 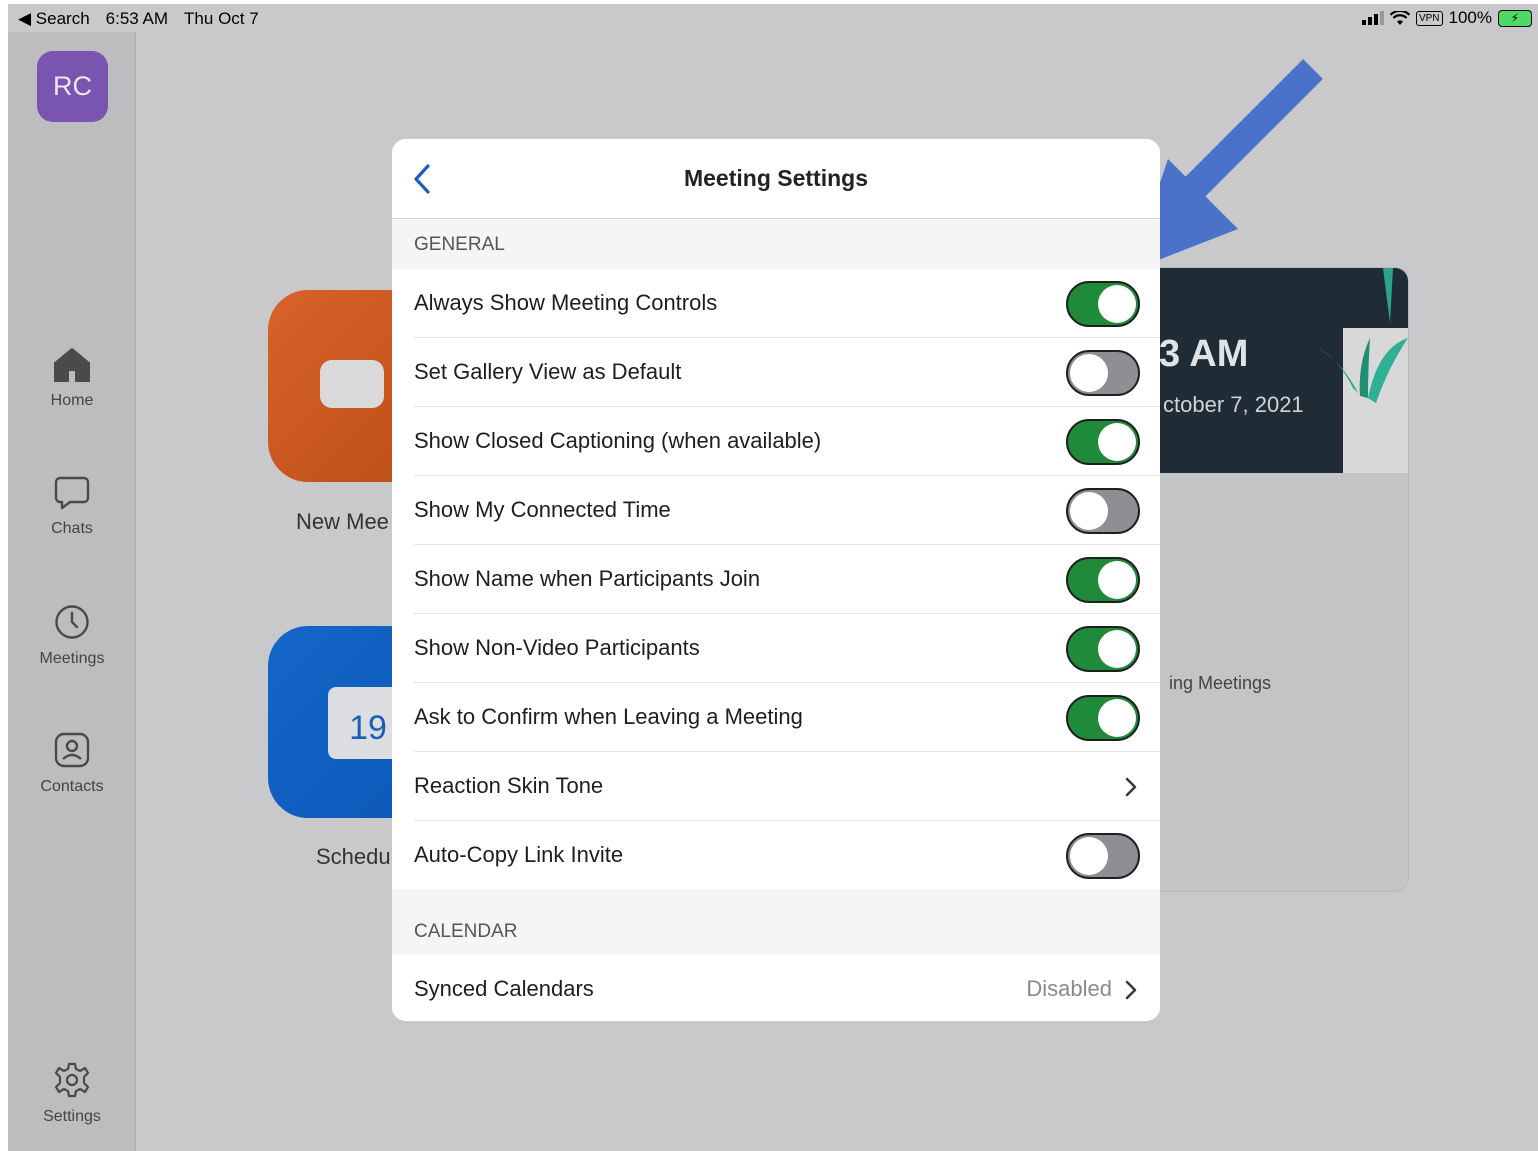 What do you see at coordinates (342, 521) in the screenshot?
I see `new-meeting-label: New Mee` at bounding box center [342, 521].